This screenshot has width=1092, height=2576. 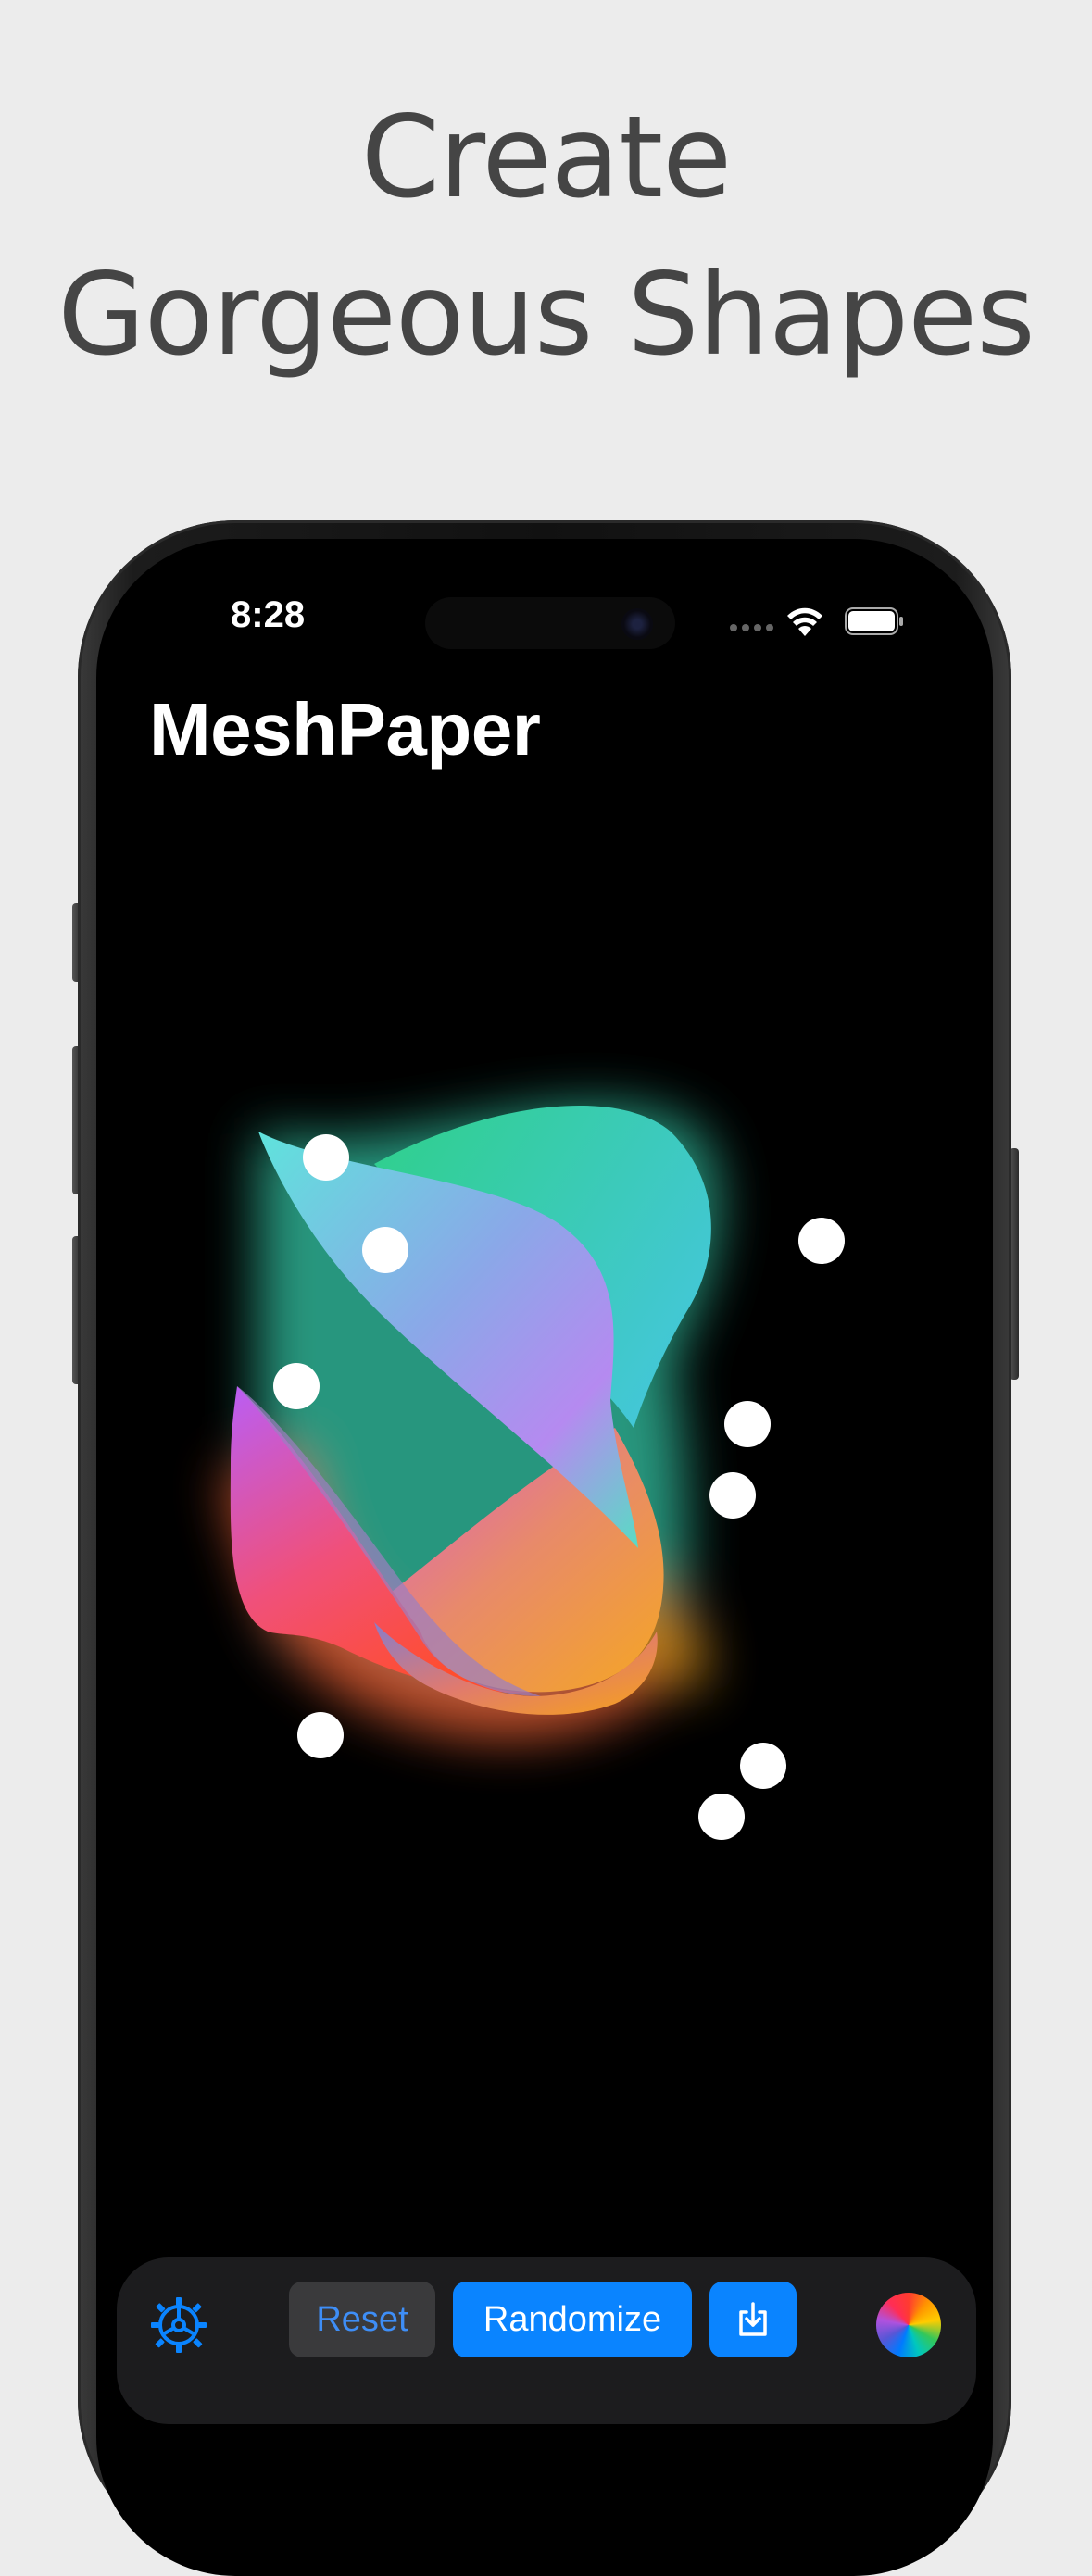 I want to click on color-wheel-icon, so click(x=908, y=2325).